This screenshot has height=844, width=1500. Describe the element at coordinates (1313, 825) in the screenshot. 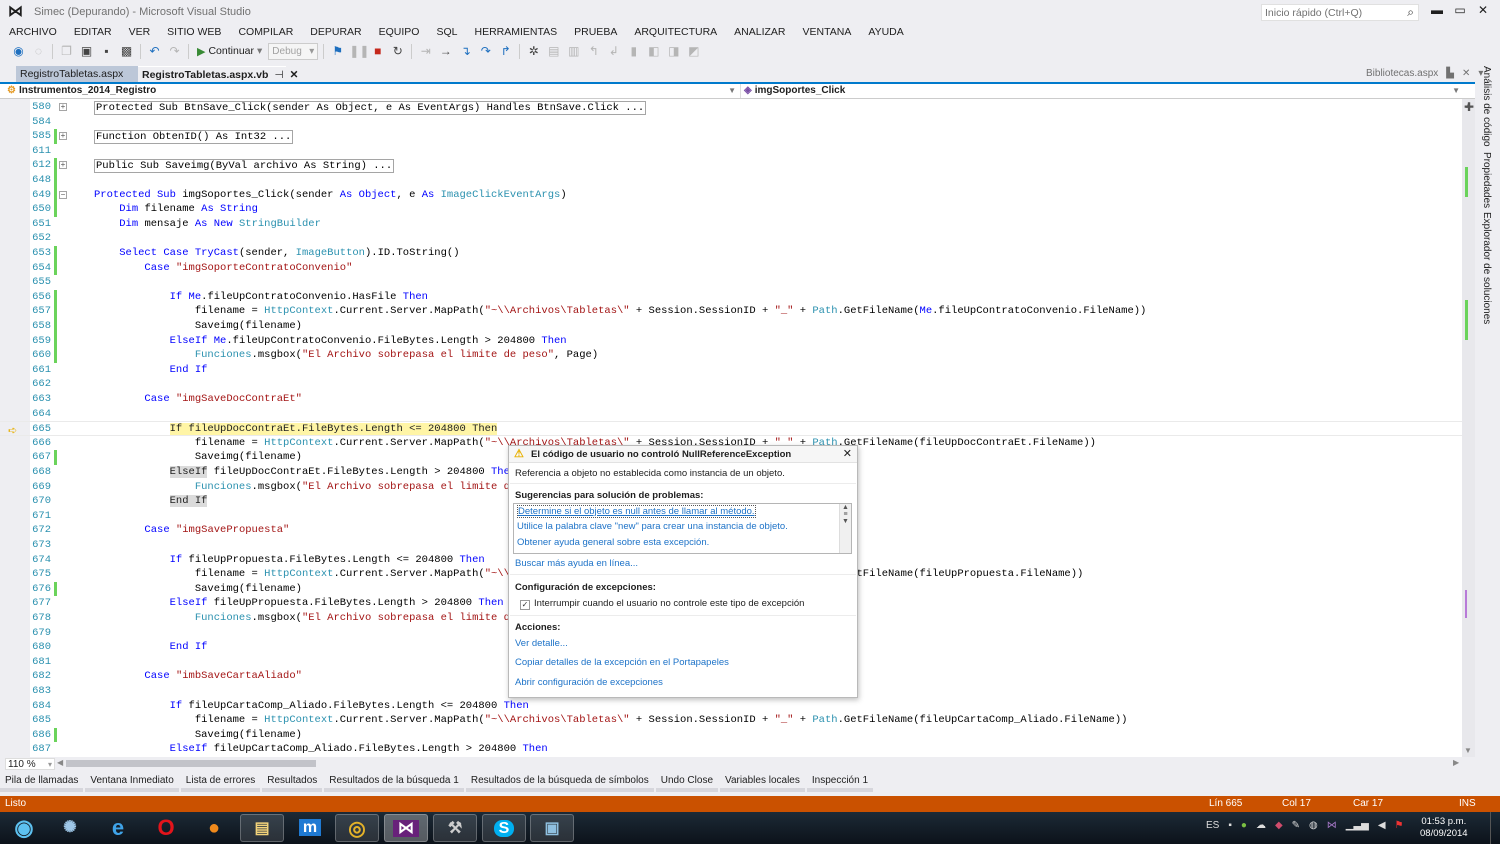

I see `globe-tray-icon: ◍` at that location.